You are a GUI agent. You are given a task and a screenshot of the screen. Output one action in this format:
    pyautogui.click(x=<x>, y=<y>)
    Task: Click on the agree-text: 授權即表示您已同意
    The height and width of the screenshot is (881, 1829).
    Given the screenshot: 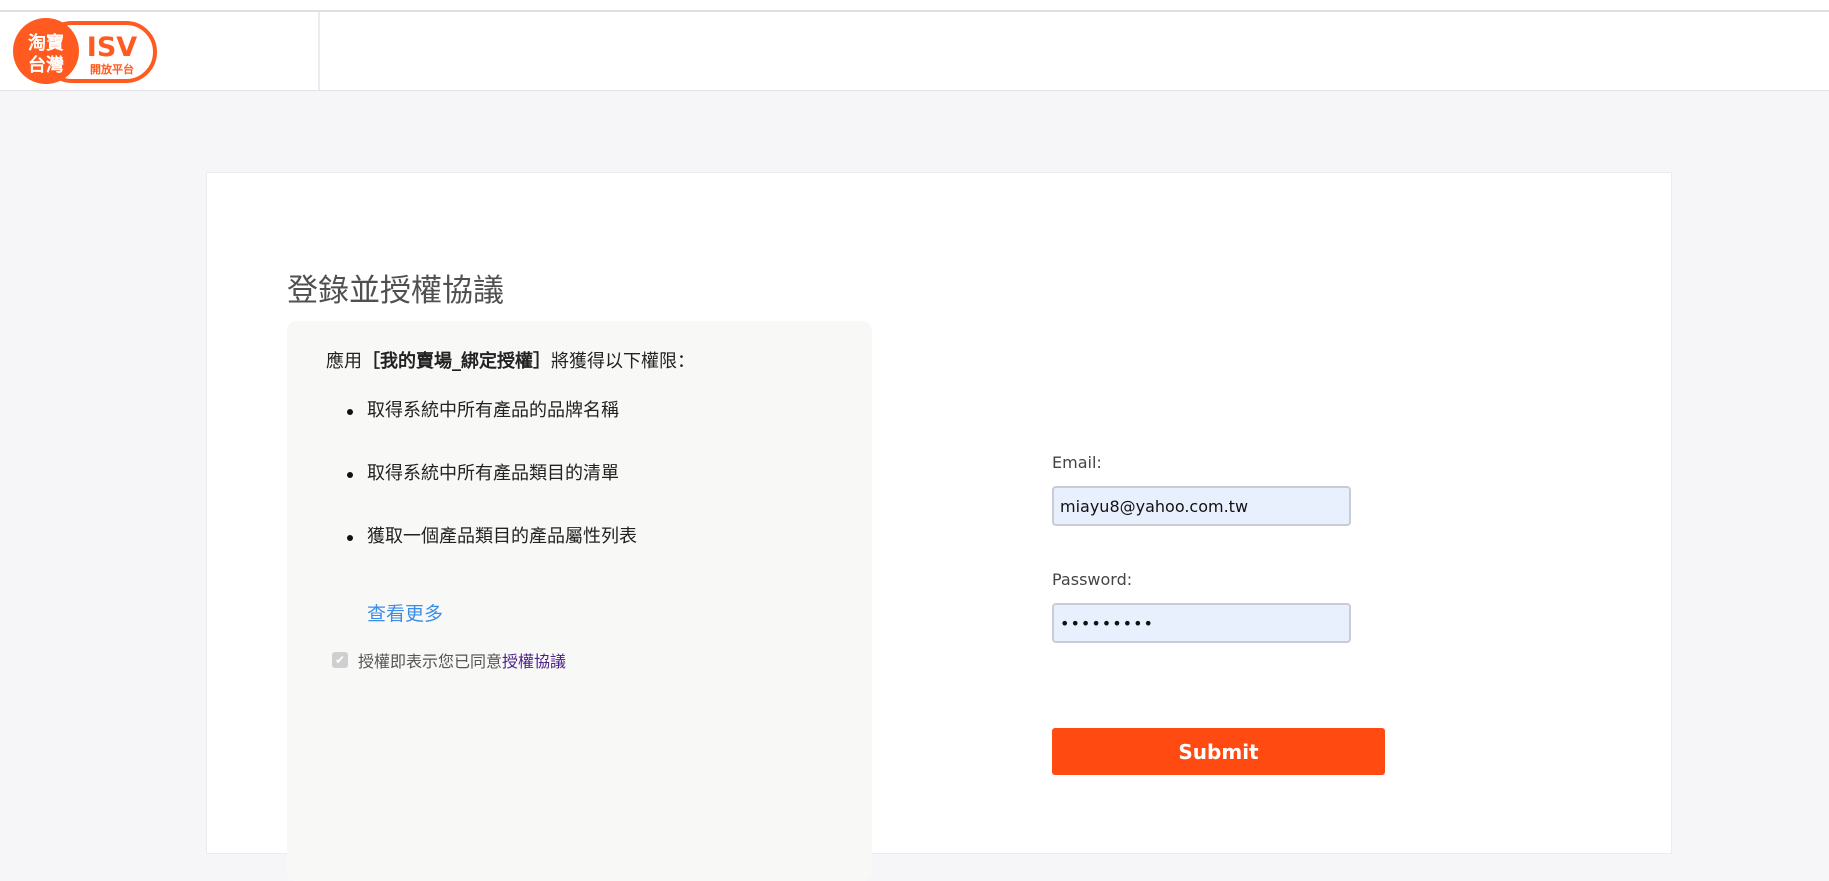 What is the action you would take?
    pyautogui.click(x=430, y=661)
    